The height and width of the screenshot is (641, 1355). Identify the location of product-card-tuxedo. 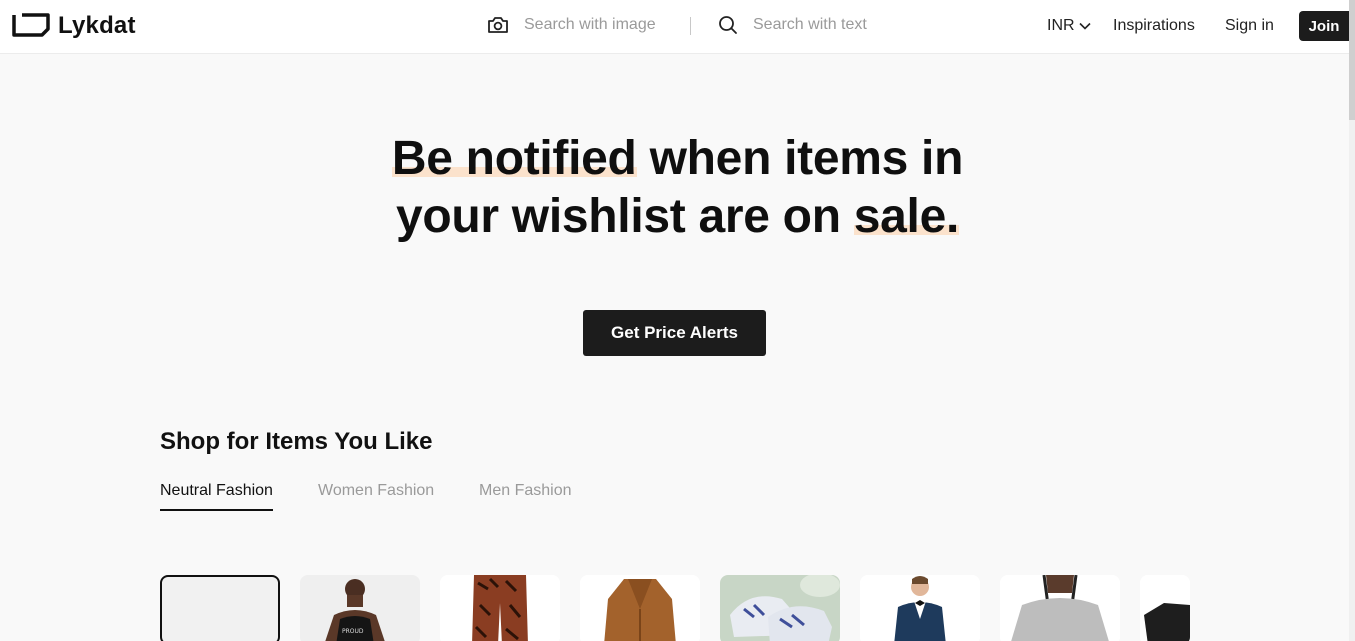
(920, 608).